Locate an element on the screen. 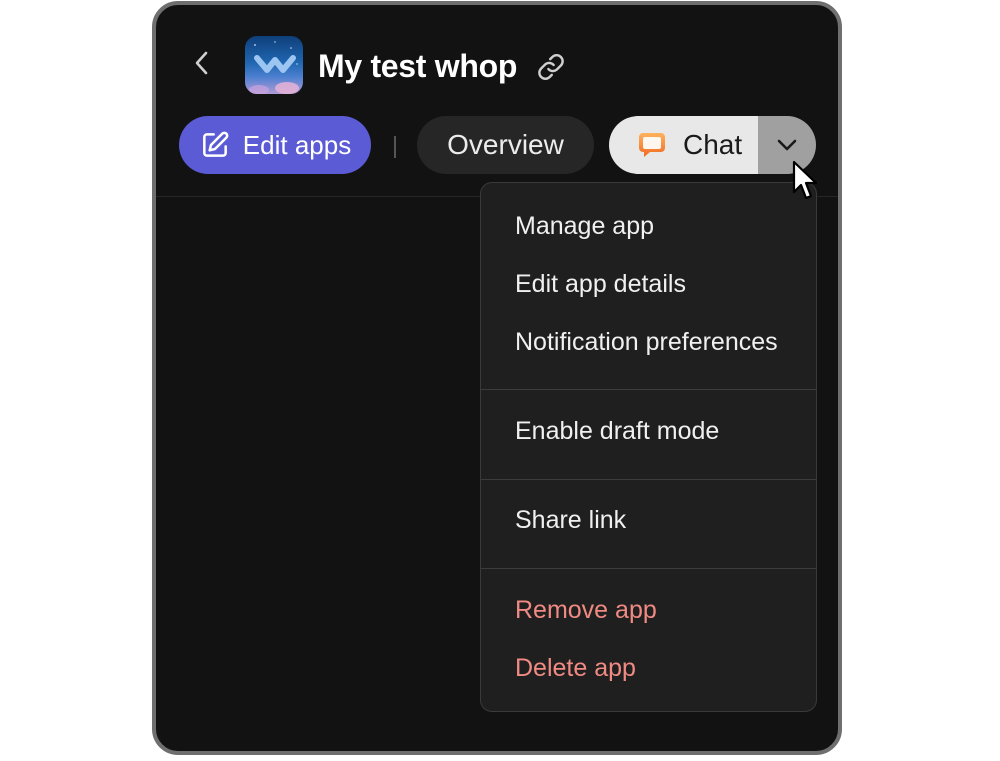 The width and height of the screenshot is (1000, 761). page-title: My test whop is located at coordinates (418, 66).